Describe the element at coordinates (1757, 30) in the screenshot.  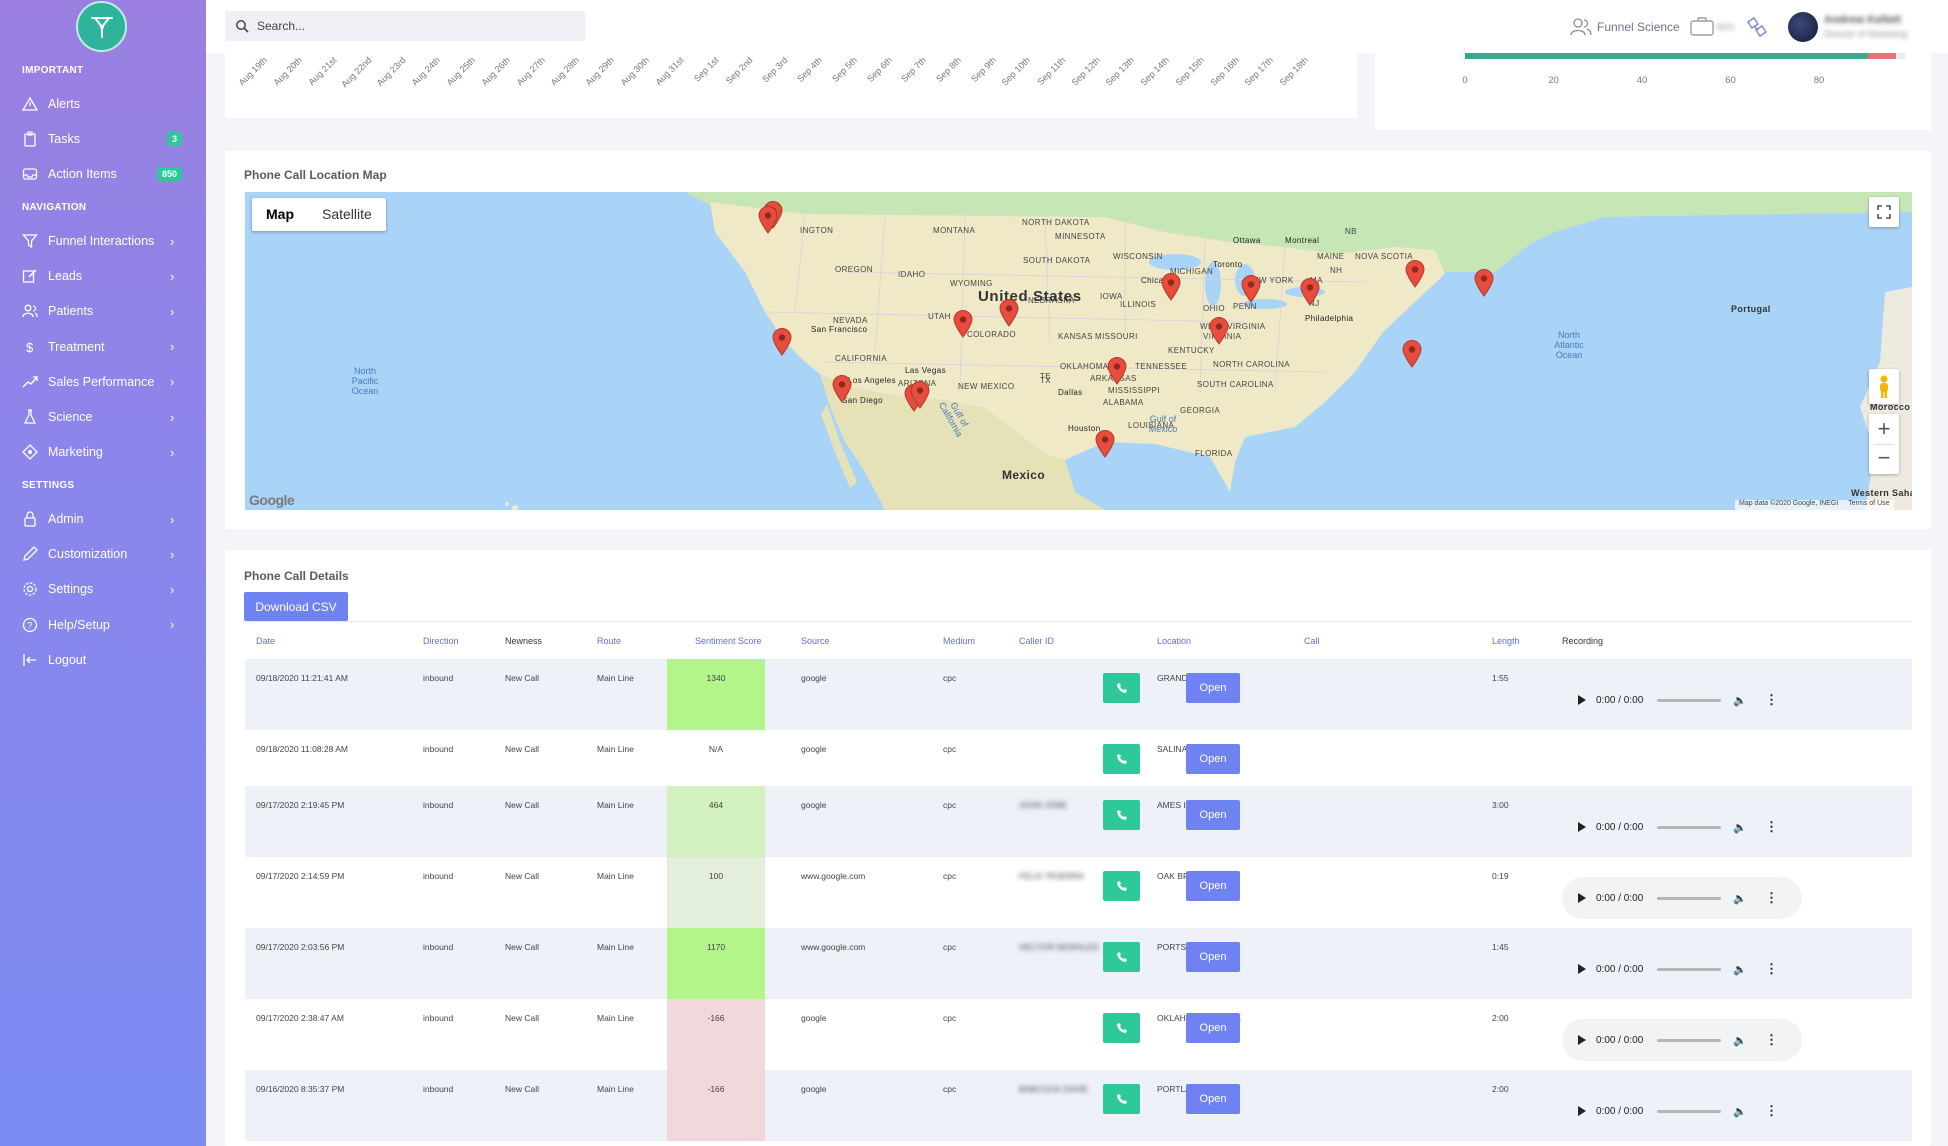
I see `integrations-menu` at that location.